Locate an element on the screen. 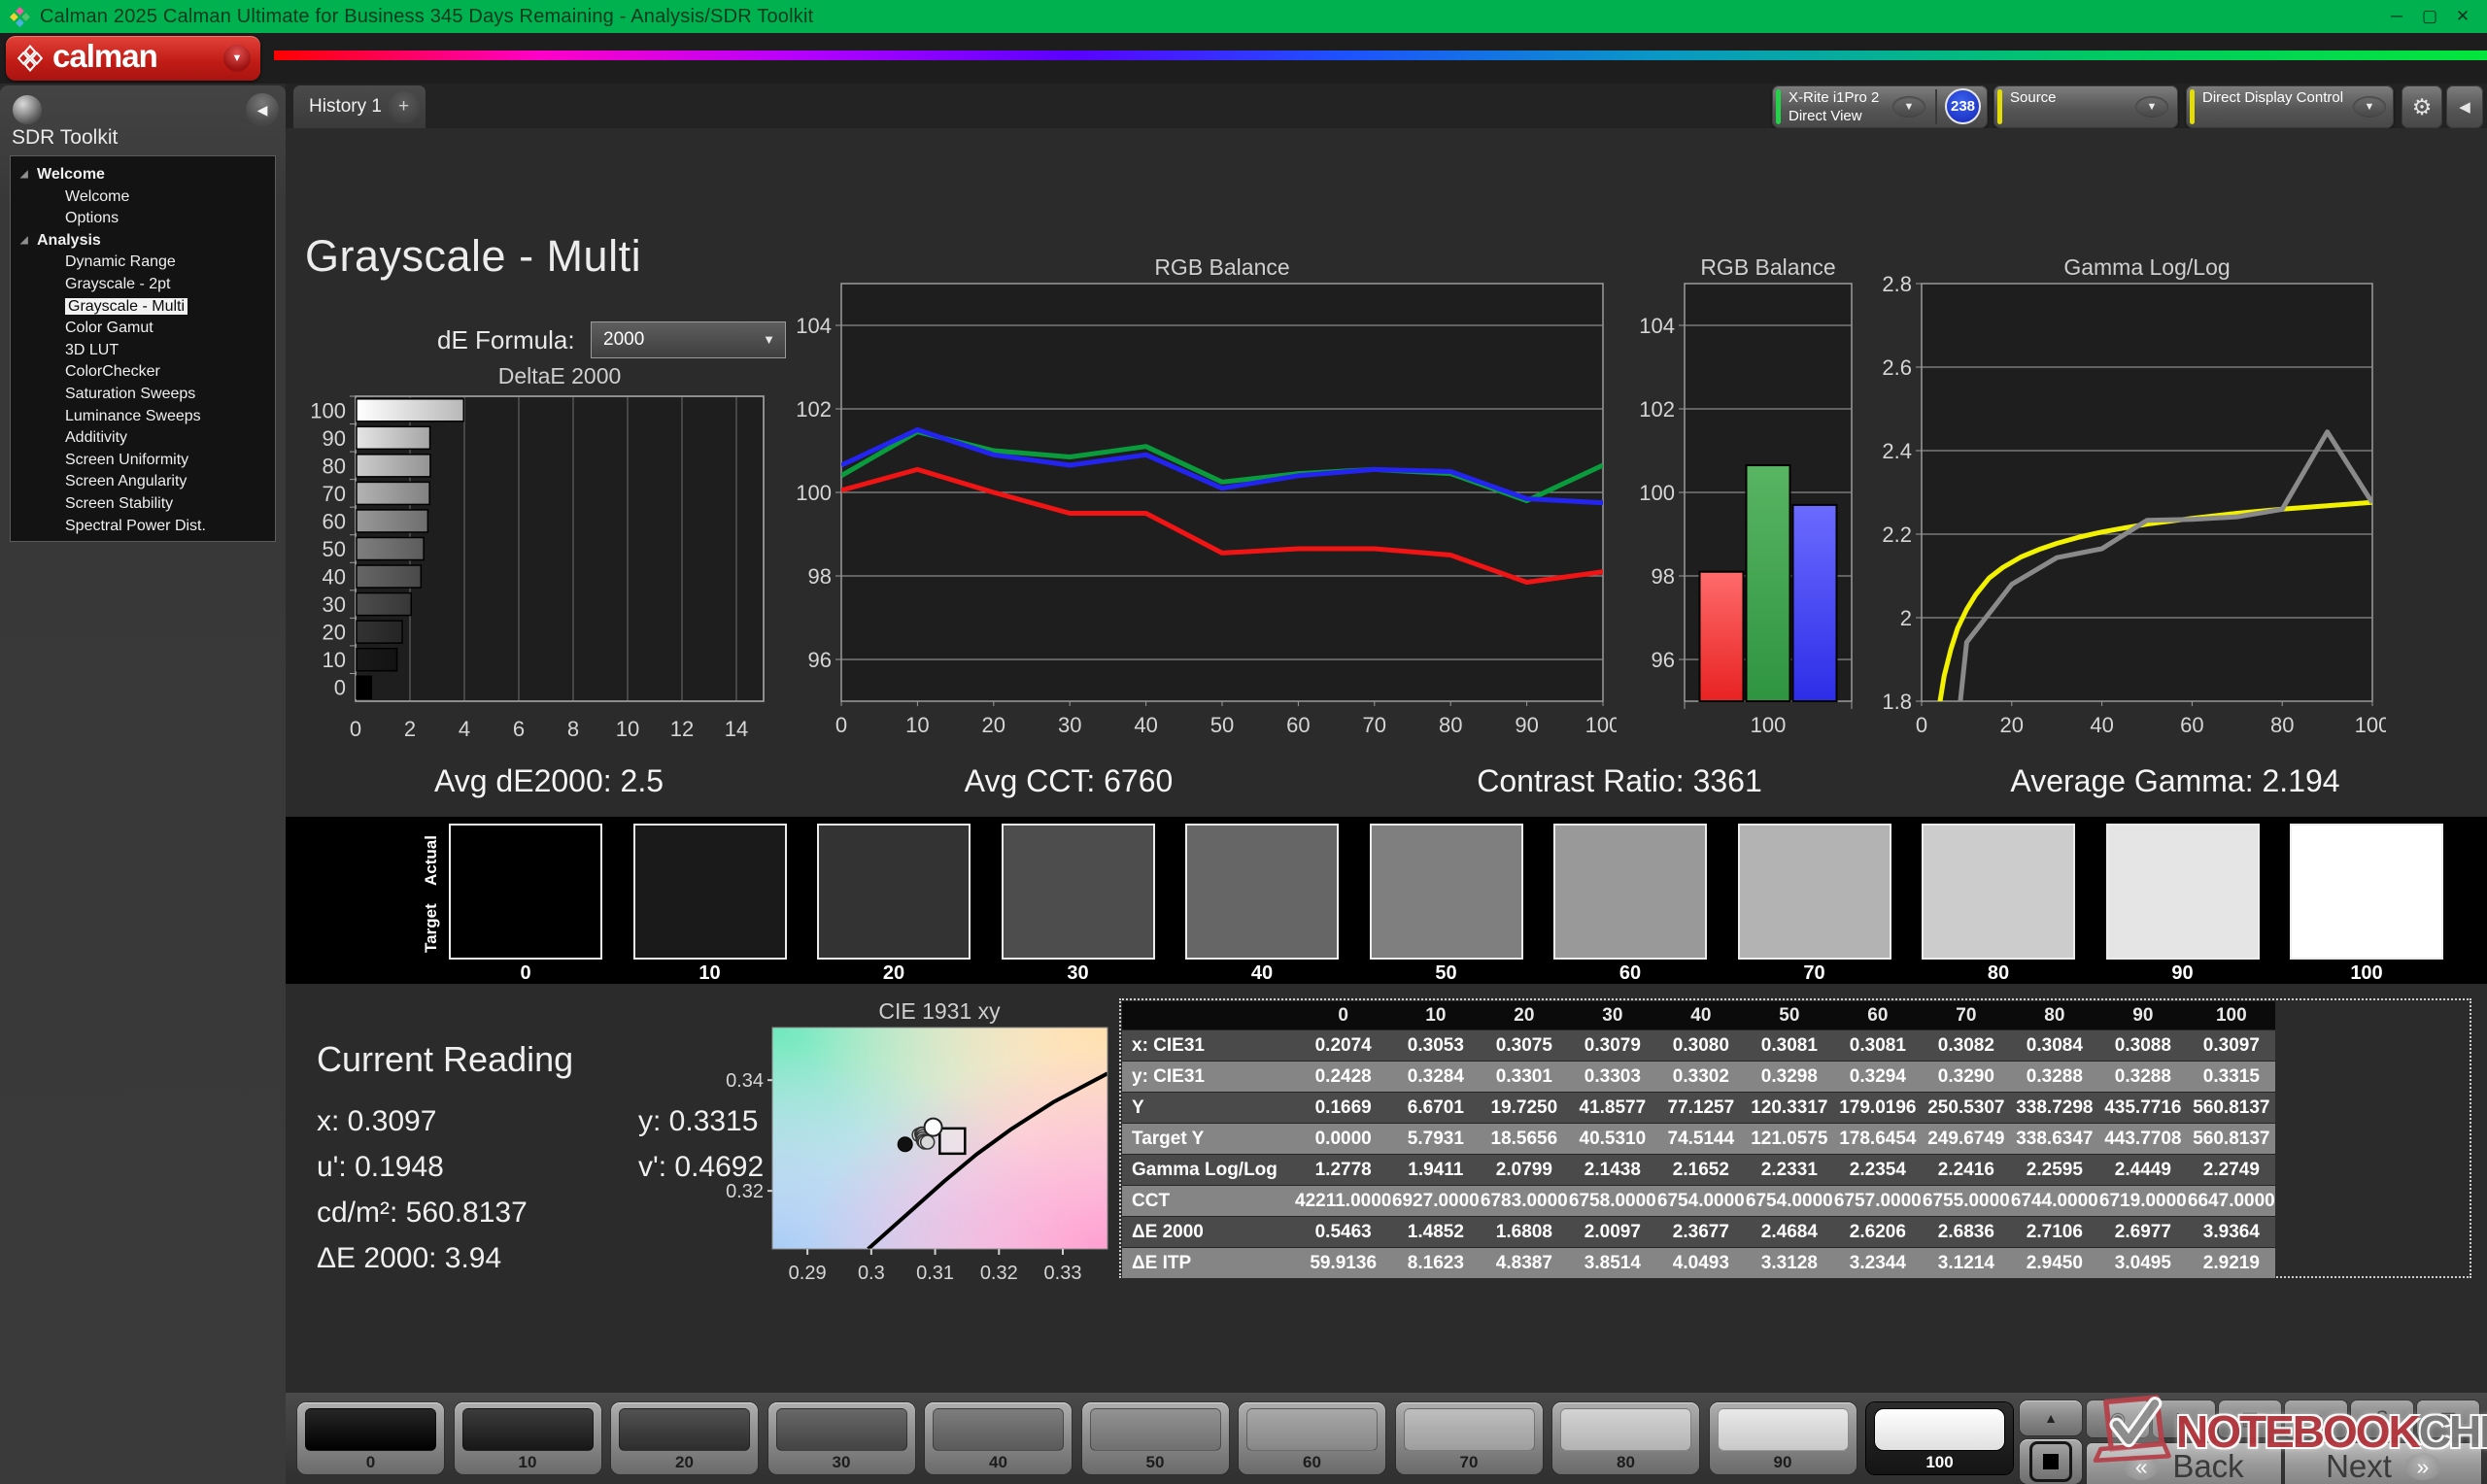  pattern-label: 40 is located at coordinates (998, 1462).